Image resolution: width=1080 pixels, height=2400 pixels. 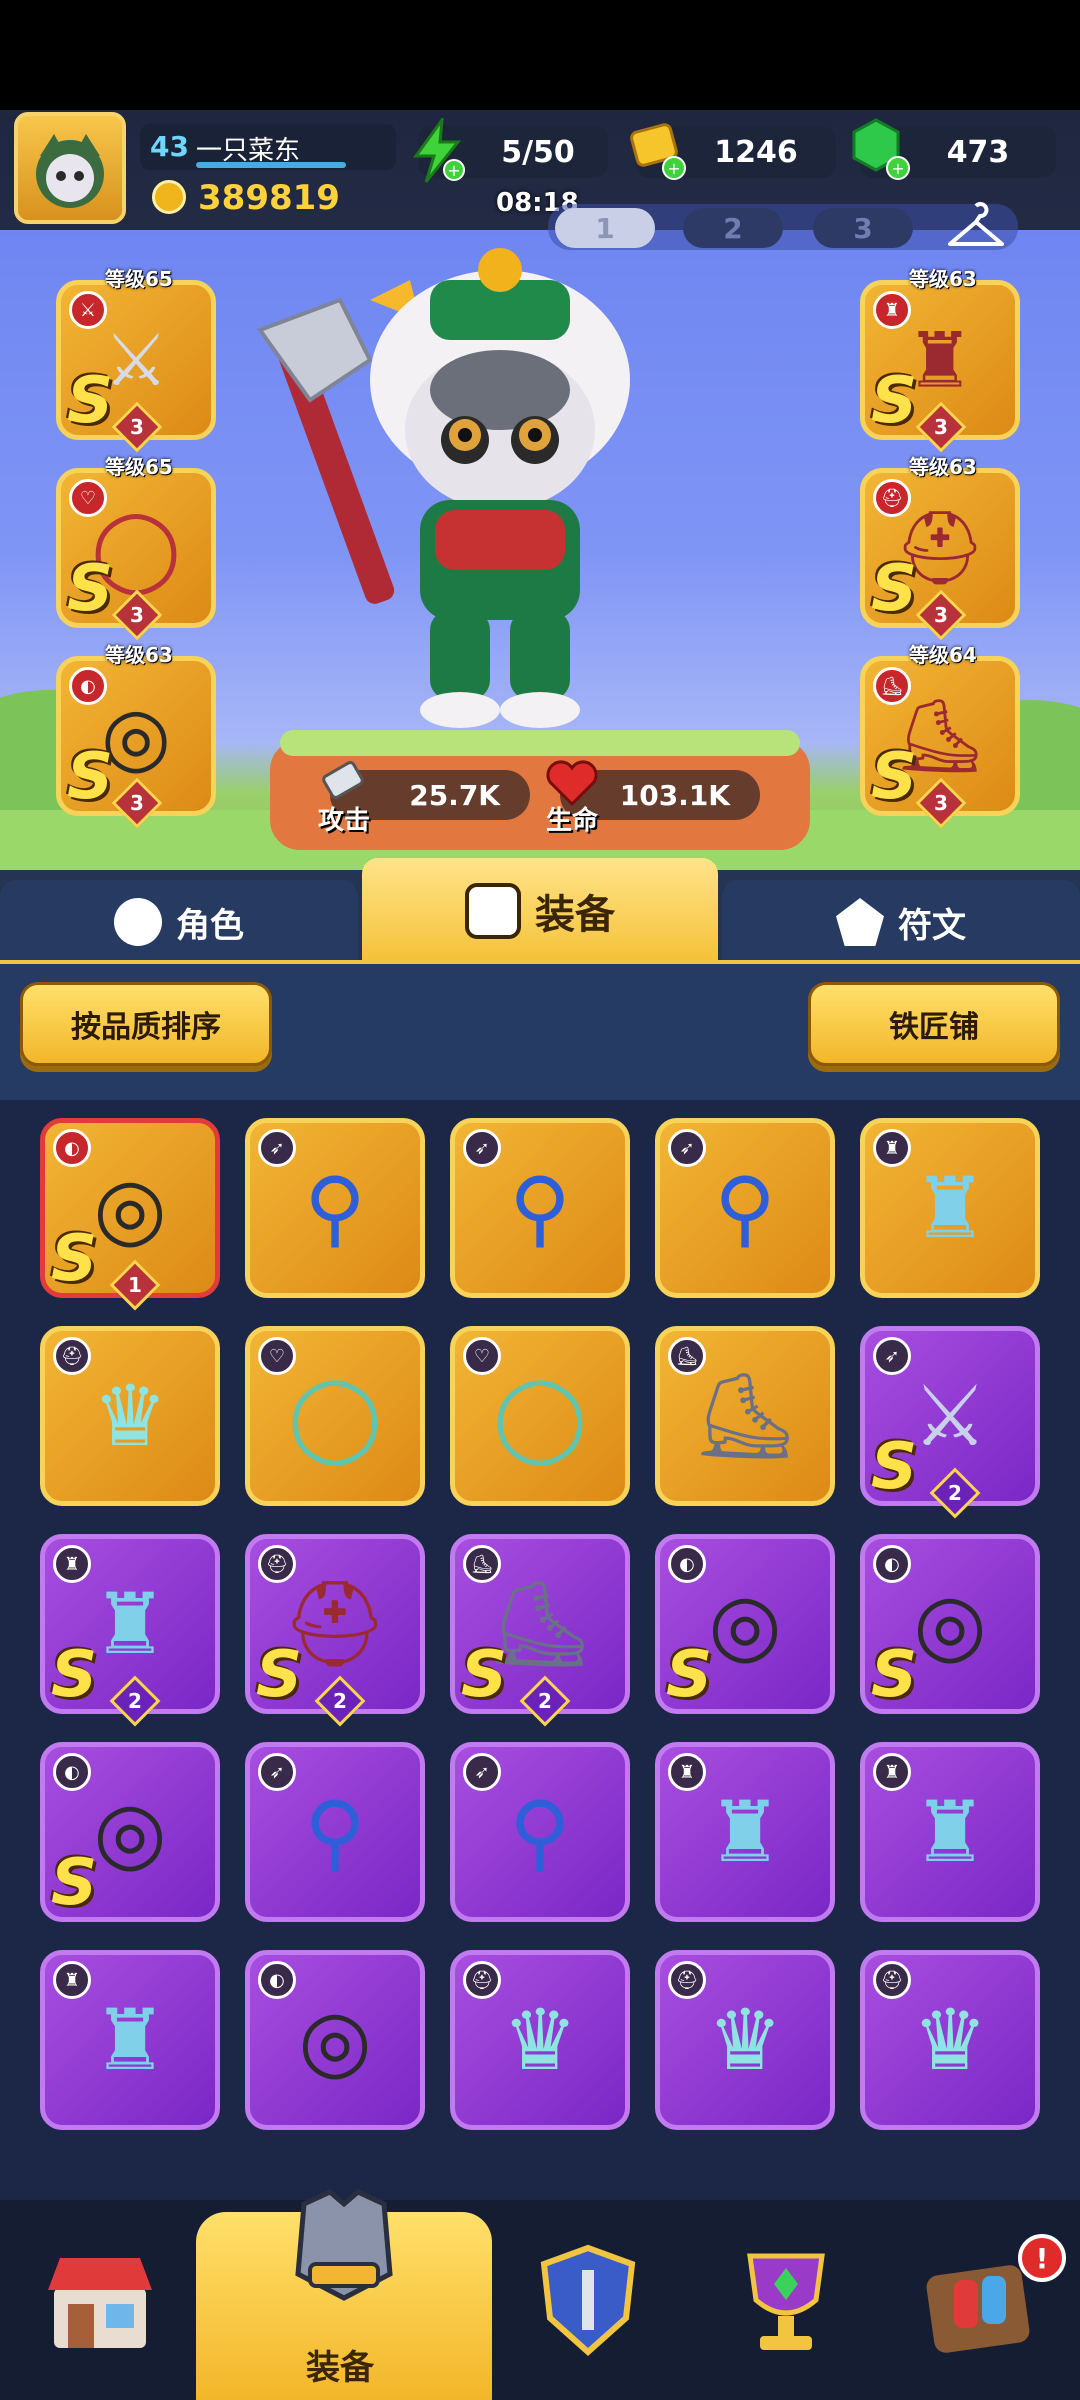 I want to click on equipped-necklace-slot: 等级65 ♡ ◯ S 3, so click(x=136, y=548).